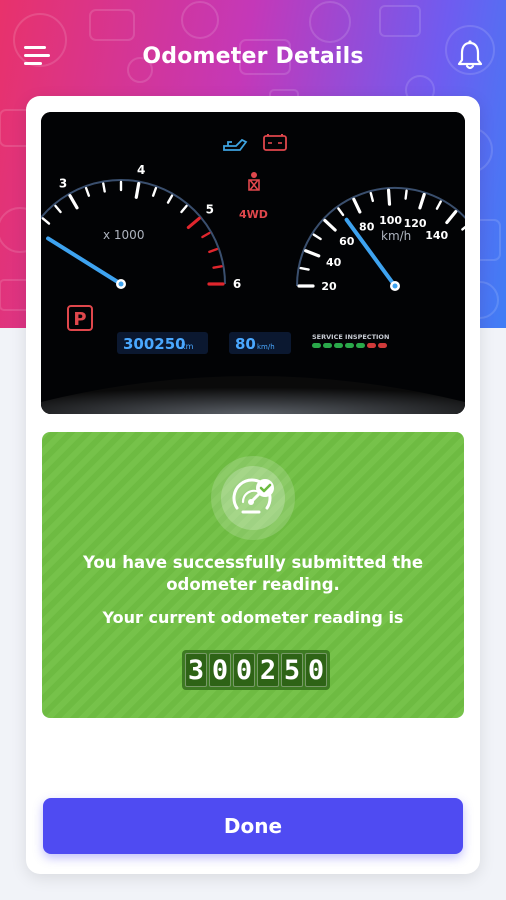 Image resolution: width=506 pixels, height=900 pixels. Describe the element at coordinates (253, 214) in the screenshot. I see `drive-mode-indicator: 4WD` at that location.